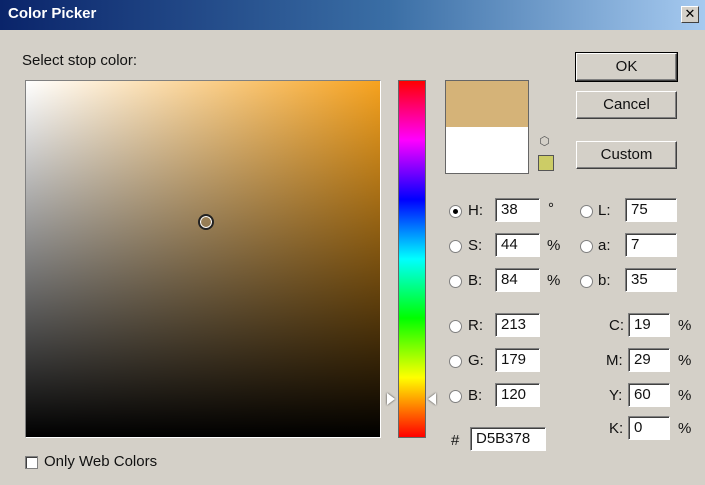 The image size is (705, 485). I want to click on b-unit: %, so click(554, 280).